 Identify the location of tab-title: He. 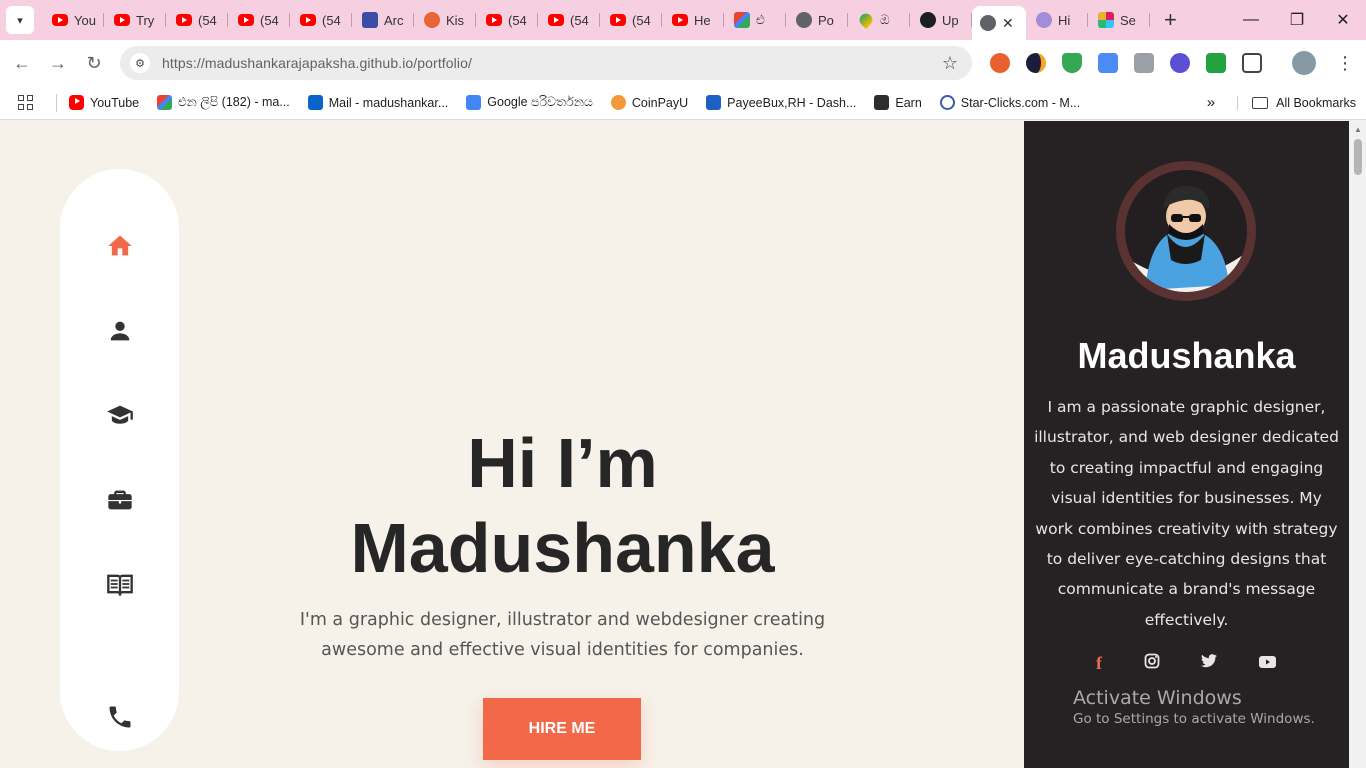
(702, 20).